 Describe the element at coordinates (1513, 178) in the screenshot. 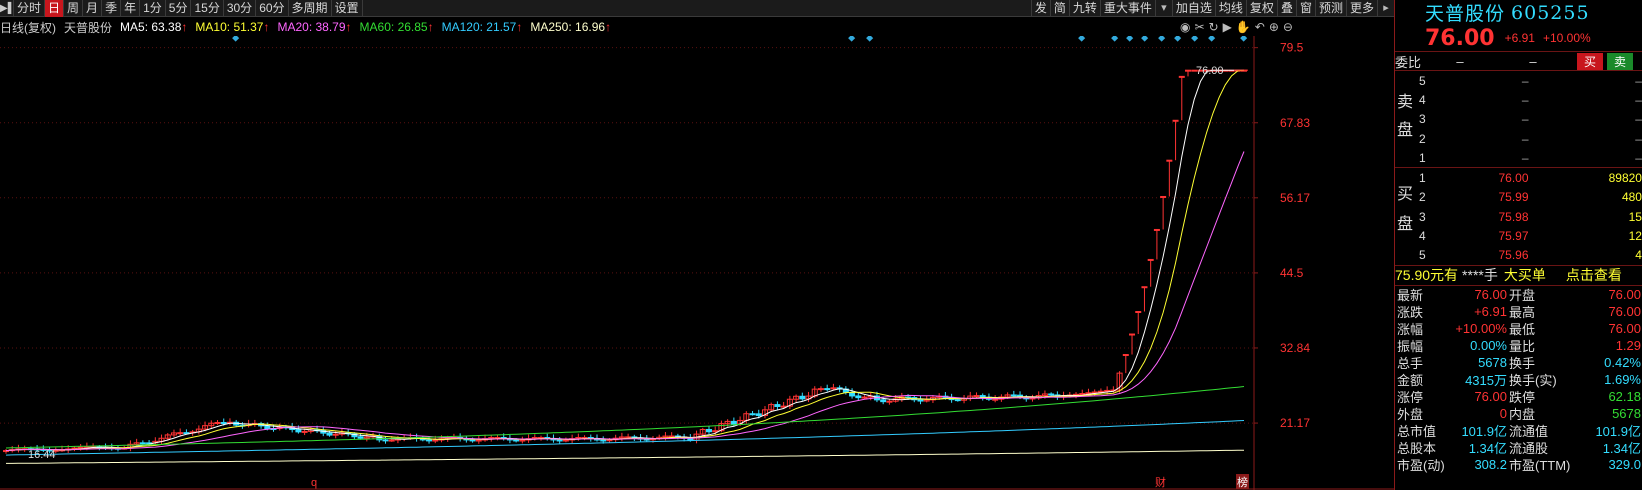

I see `buy-price: 76.00` at that location.